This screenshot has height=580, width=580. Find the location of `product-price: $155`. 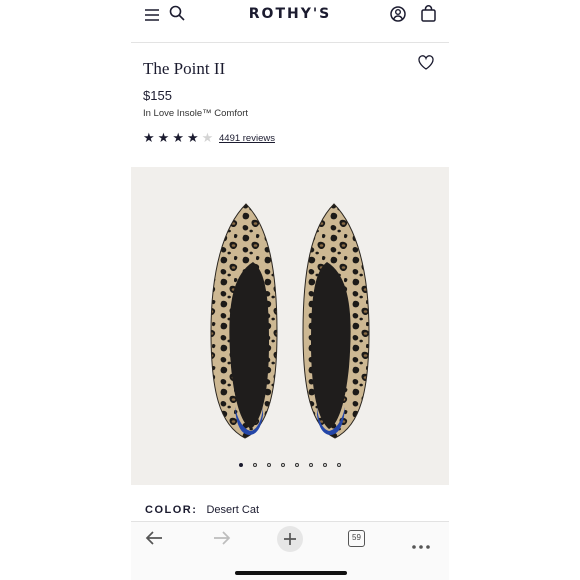

product-price: $155 is located at coordinates (157, 95).